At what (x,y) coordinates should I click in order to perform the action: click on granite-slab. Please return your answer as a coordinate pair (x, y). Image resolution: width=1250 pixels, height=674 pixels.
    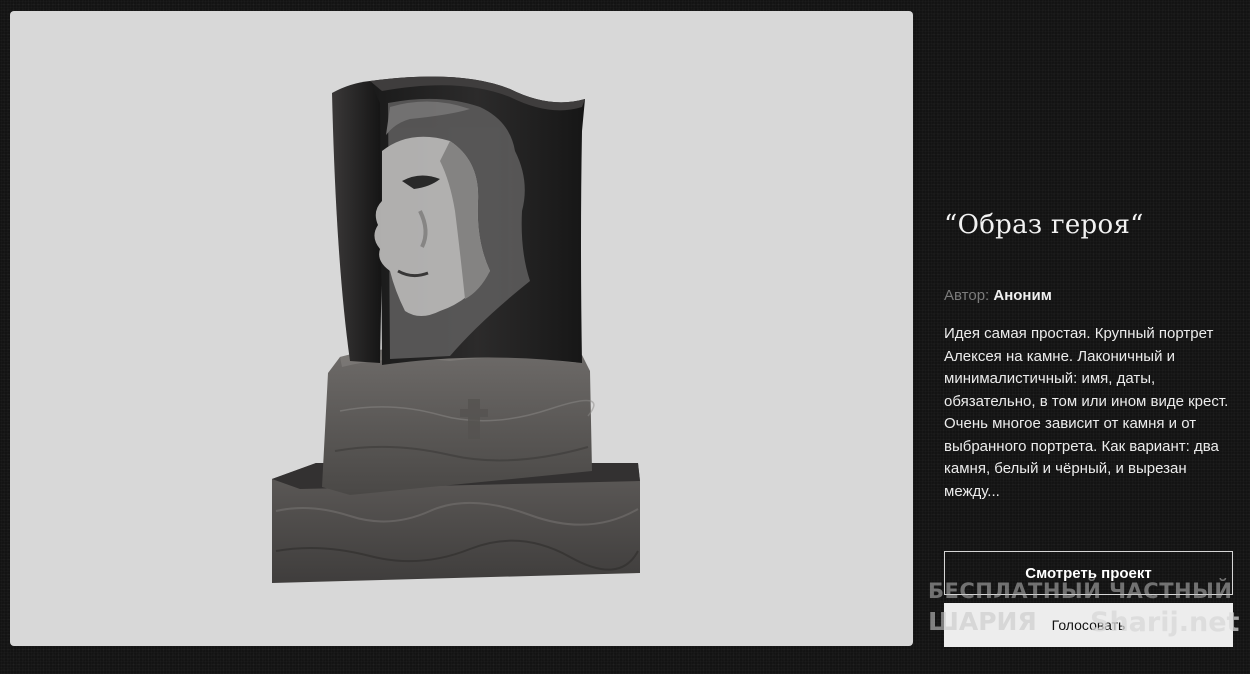
    Looking at the image, I should click on (458, 220).